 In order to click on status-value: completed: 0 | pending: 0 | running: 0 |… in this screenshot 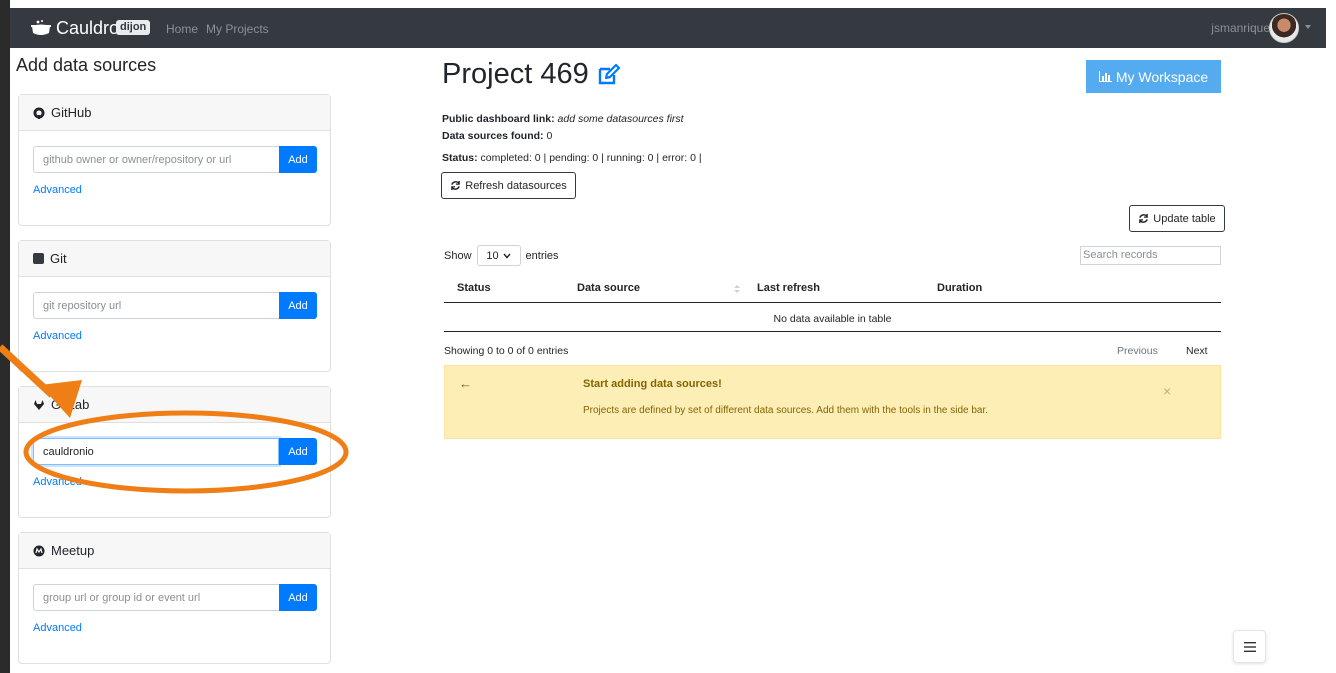, I will do `click(591, 158)`.